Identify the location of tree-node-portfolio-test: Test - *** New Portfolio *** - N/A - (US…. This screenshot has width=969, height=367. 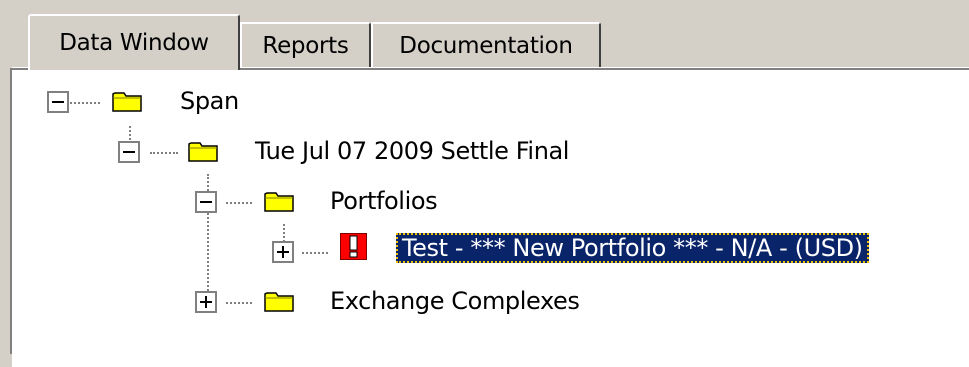
(632, 248).